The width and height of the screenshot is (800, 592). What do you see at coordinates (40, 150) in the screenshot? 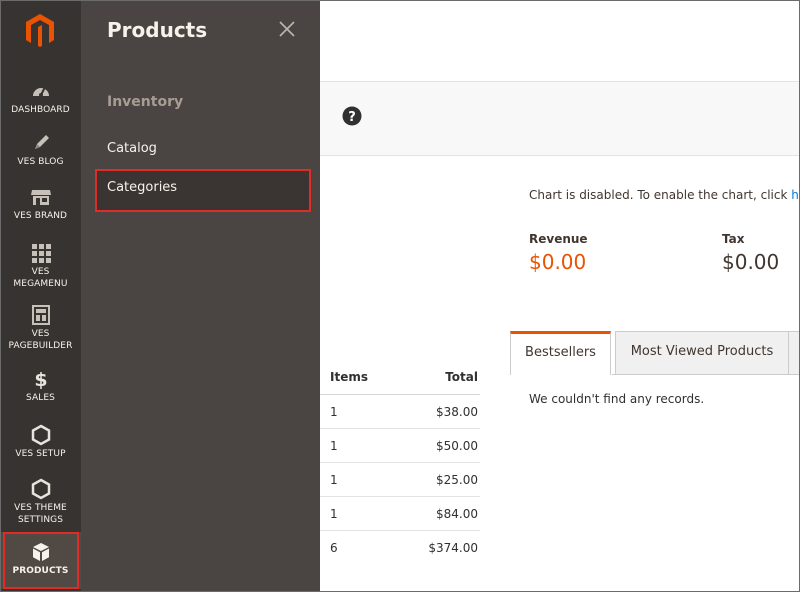
I see `nav-item-ves-blog: VES BLOG` at bounding box center [40, 150].